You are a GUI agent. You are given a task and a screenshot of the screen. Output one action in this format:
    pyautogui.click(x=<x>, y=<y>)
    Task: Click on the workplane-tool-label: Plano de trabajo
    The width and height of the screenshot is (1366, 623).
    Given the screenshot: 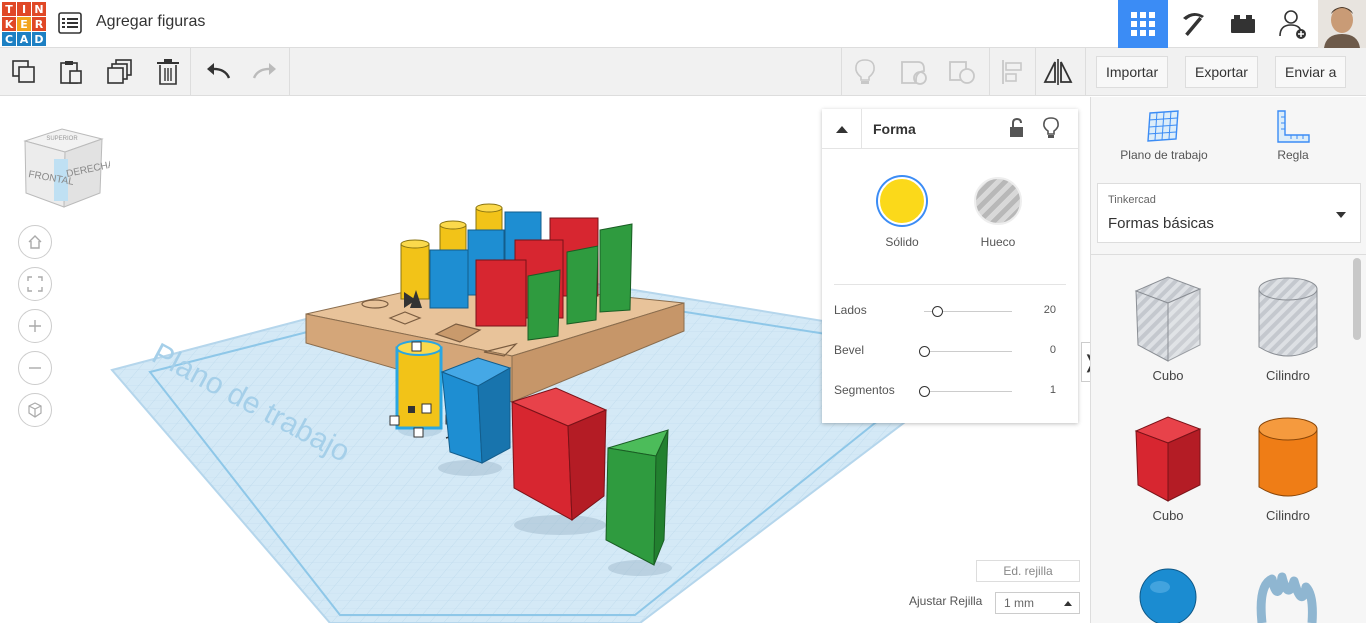 What is the action you would take?
    pyautogui.click(x=1164, y=155)
    